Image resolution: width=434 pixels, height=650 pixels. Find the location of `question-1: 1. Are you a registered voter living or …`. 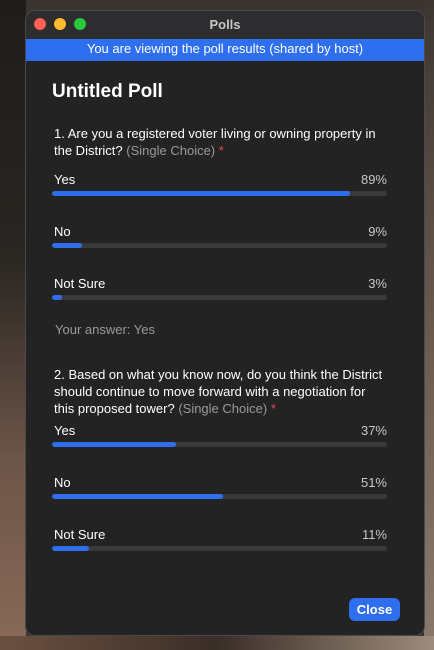

question-1: 1. Are you a registered voter living or … is located at coordinates (220, 142).